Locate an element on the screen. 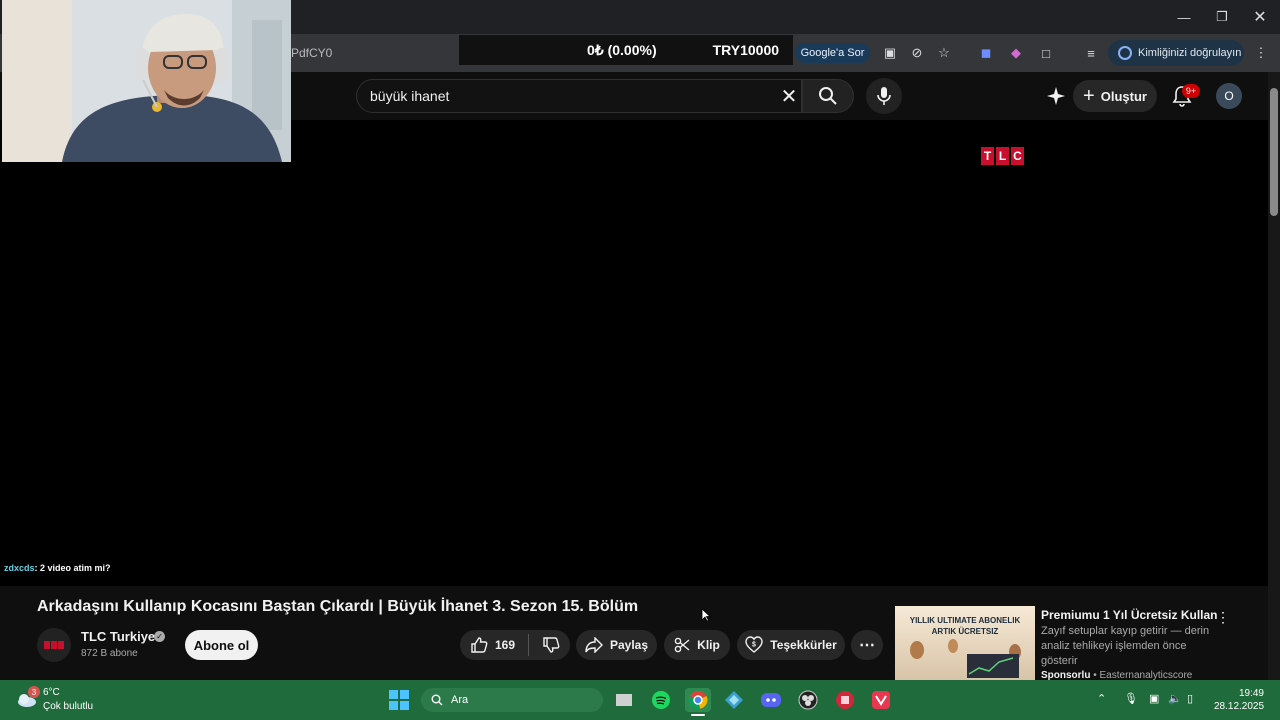 This screenshot has height=720, width=1280. weather-temperature: 6°C is located at coordinates (51, 692).